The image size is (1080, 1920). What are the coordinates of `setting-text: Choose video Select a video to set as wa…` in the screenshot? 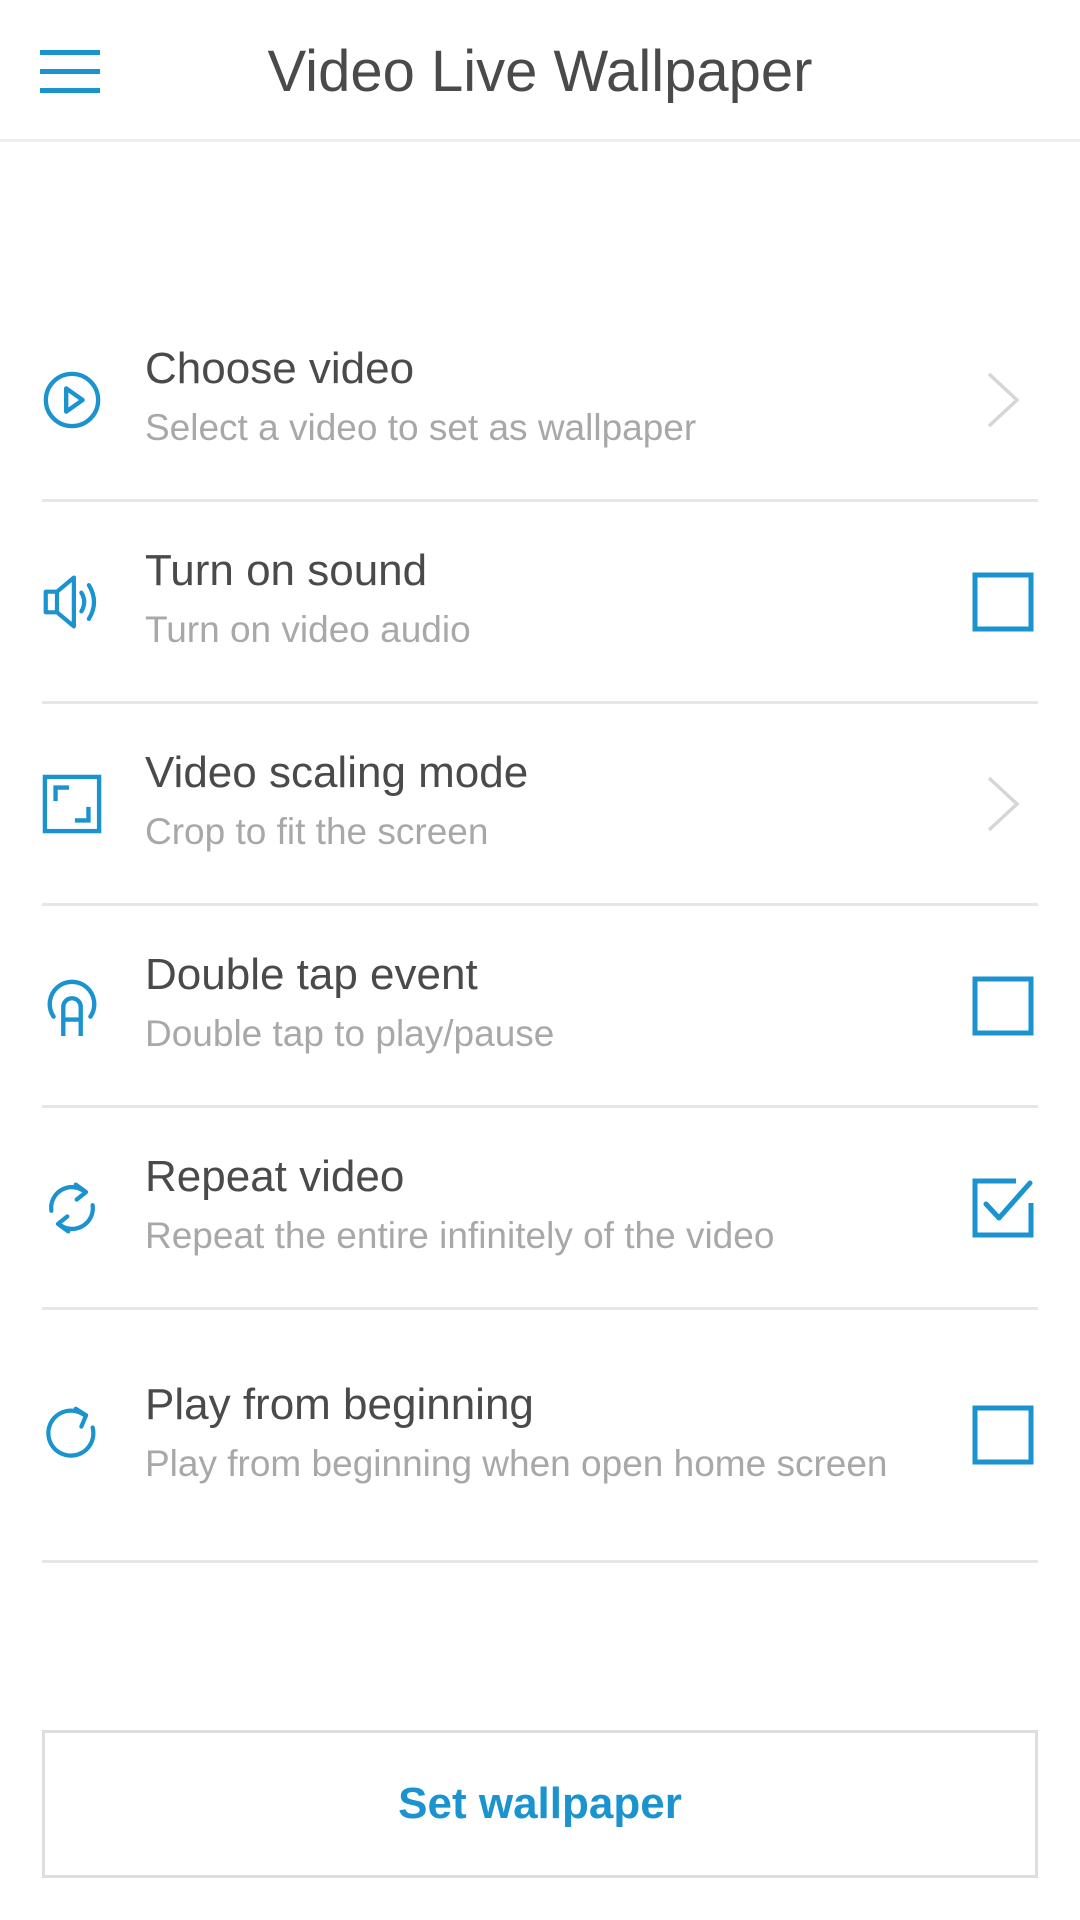 It's located at (525, 397).